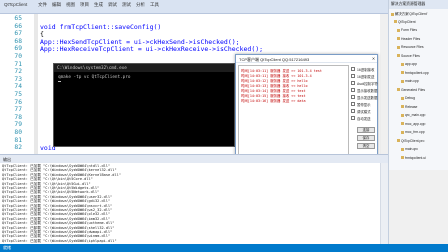  What do you see at coordinates (194, 158) in the screenshot?
I see `output-header: 输出` at bounding box center [194, 158].